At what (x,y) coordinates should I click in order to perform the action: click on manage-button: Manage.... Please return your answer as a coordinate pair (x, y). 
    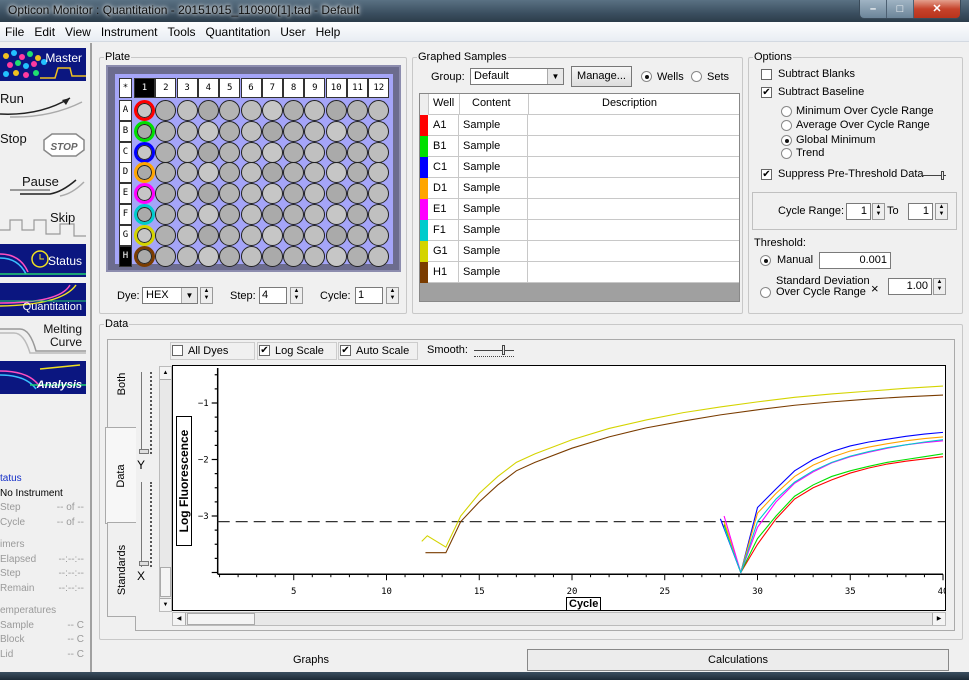
    Looking at the image, I should click on (601, 76).